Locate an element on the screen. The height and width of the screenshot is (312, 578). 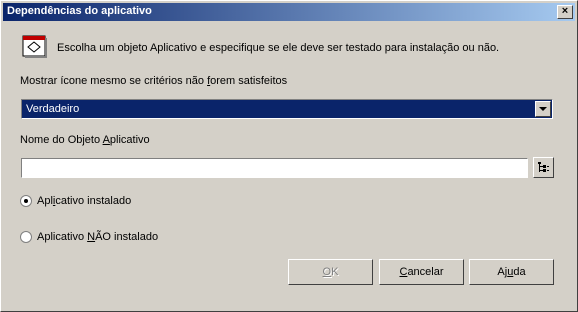
dropdown-arrow-button is located at coordinates (543, 109).